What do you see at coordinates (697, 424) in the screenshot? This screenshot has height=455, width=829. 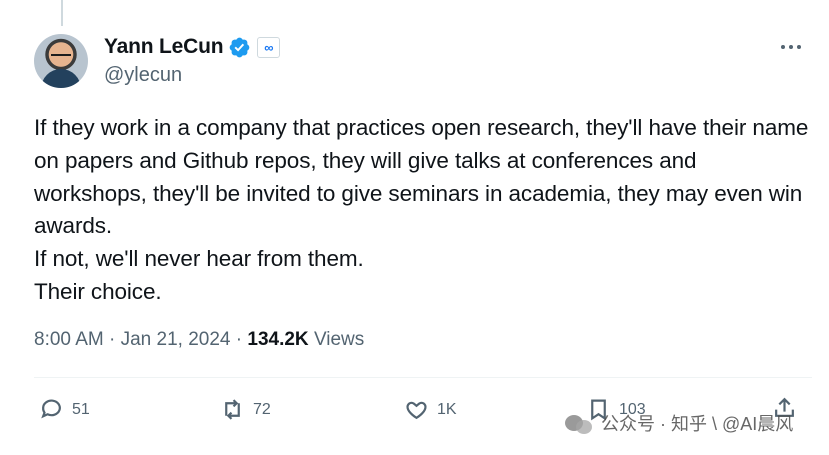 I see `watermark-text: 公众号 · 知乎 \ @AI晨风` at bounding box center [697, 424].